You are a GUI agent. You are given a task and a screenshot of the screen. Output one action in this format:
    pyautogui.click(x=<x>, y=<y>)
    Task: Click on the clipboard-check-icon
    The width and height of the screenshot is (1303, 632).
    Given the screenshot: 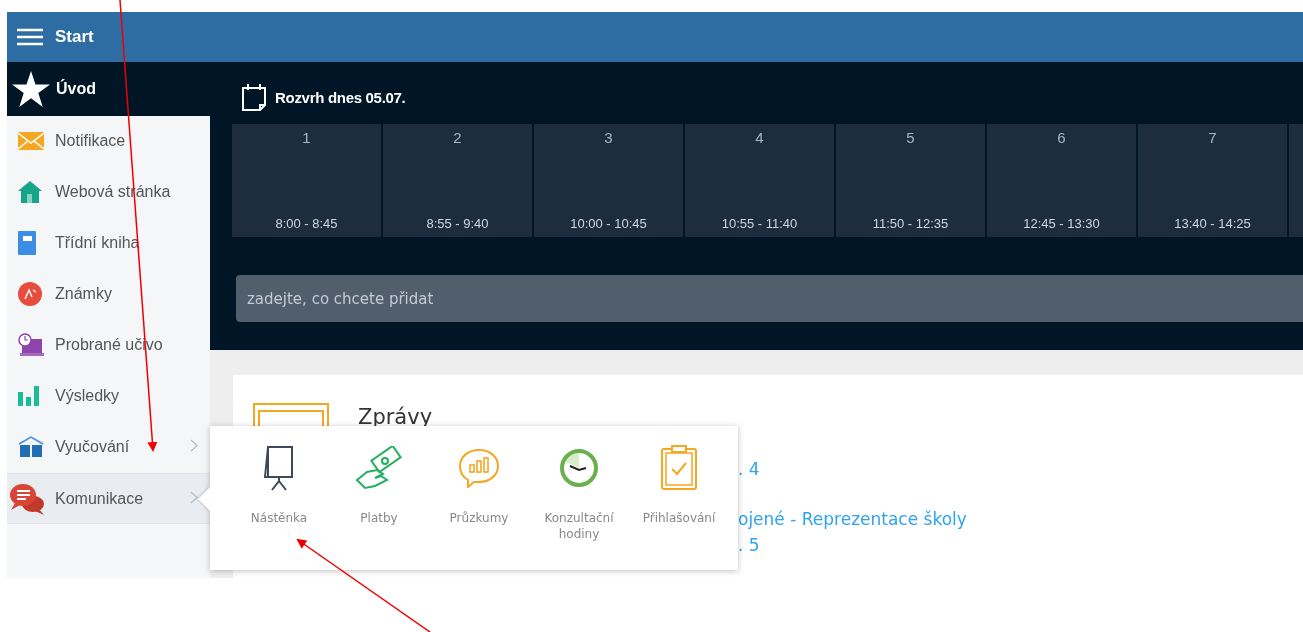 What is the action you would take?
    pyautogui.click(x=679, y=468)
    